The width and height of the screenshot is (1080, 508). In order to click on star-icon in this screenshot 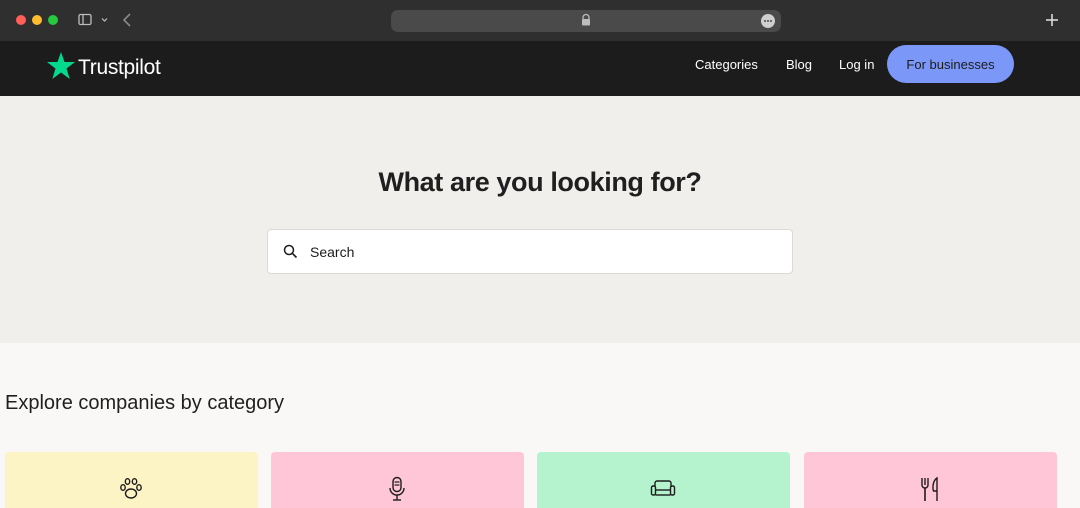, I will do `click(61, 65)`.